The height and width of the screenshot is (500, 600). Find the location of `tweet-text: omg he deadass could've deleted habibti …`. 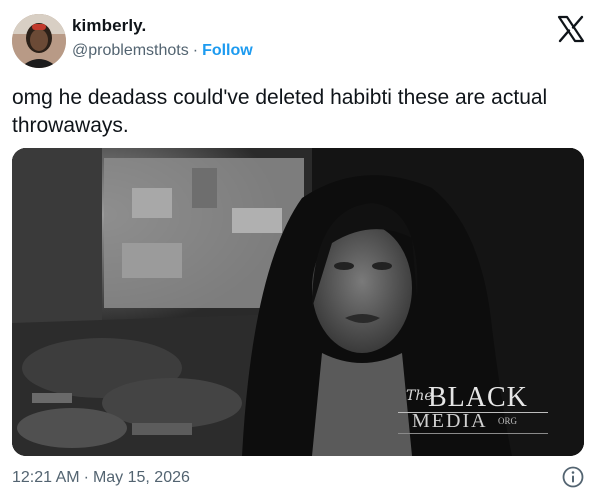

tweet-text: omg he deadass could've deleted habibti … is located at coordinates (280, 111).